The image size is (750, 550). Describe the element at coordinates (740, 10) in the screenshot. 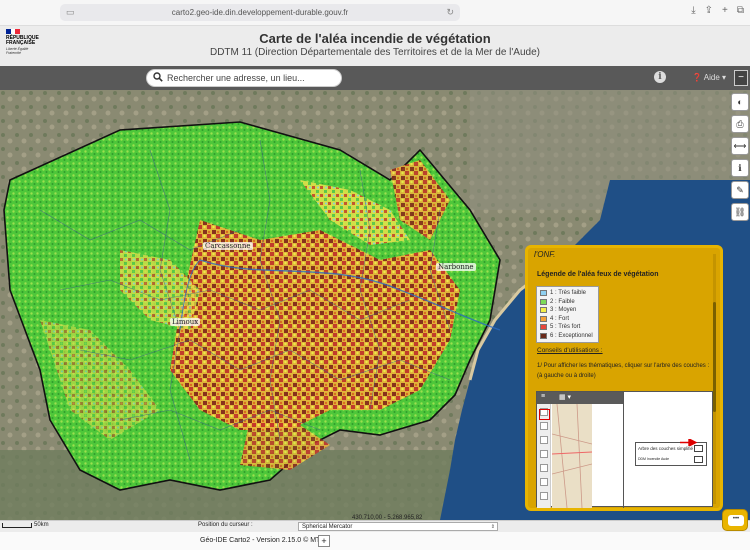

I see `tabs-overview-icon: ⧉` at that location.